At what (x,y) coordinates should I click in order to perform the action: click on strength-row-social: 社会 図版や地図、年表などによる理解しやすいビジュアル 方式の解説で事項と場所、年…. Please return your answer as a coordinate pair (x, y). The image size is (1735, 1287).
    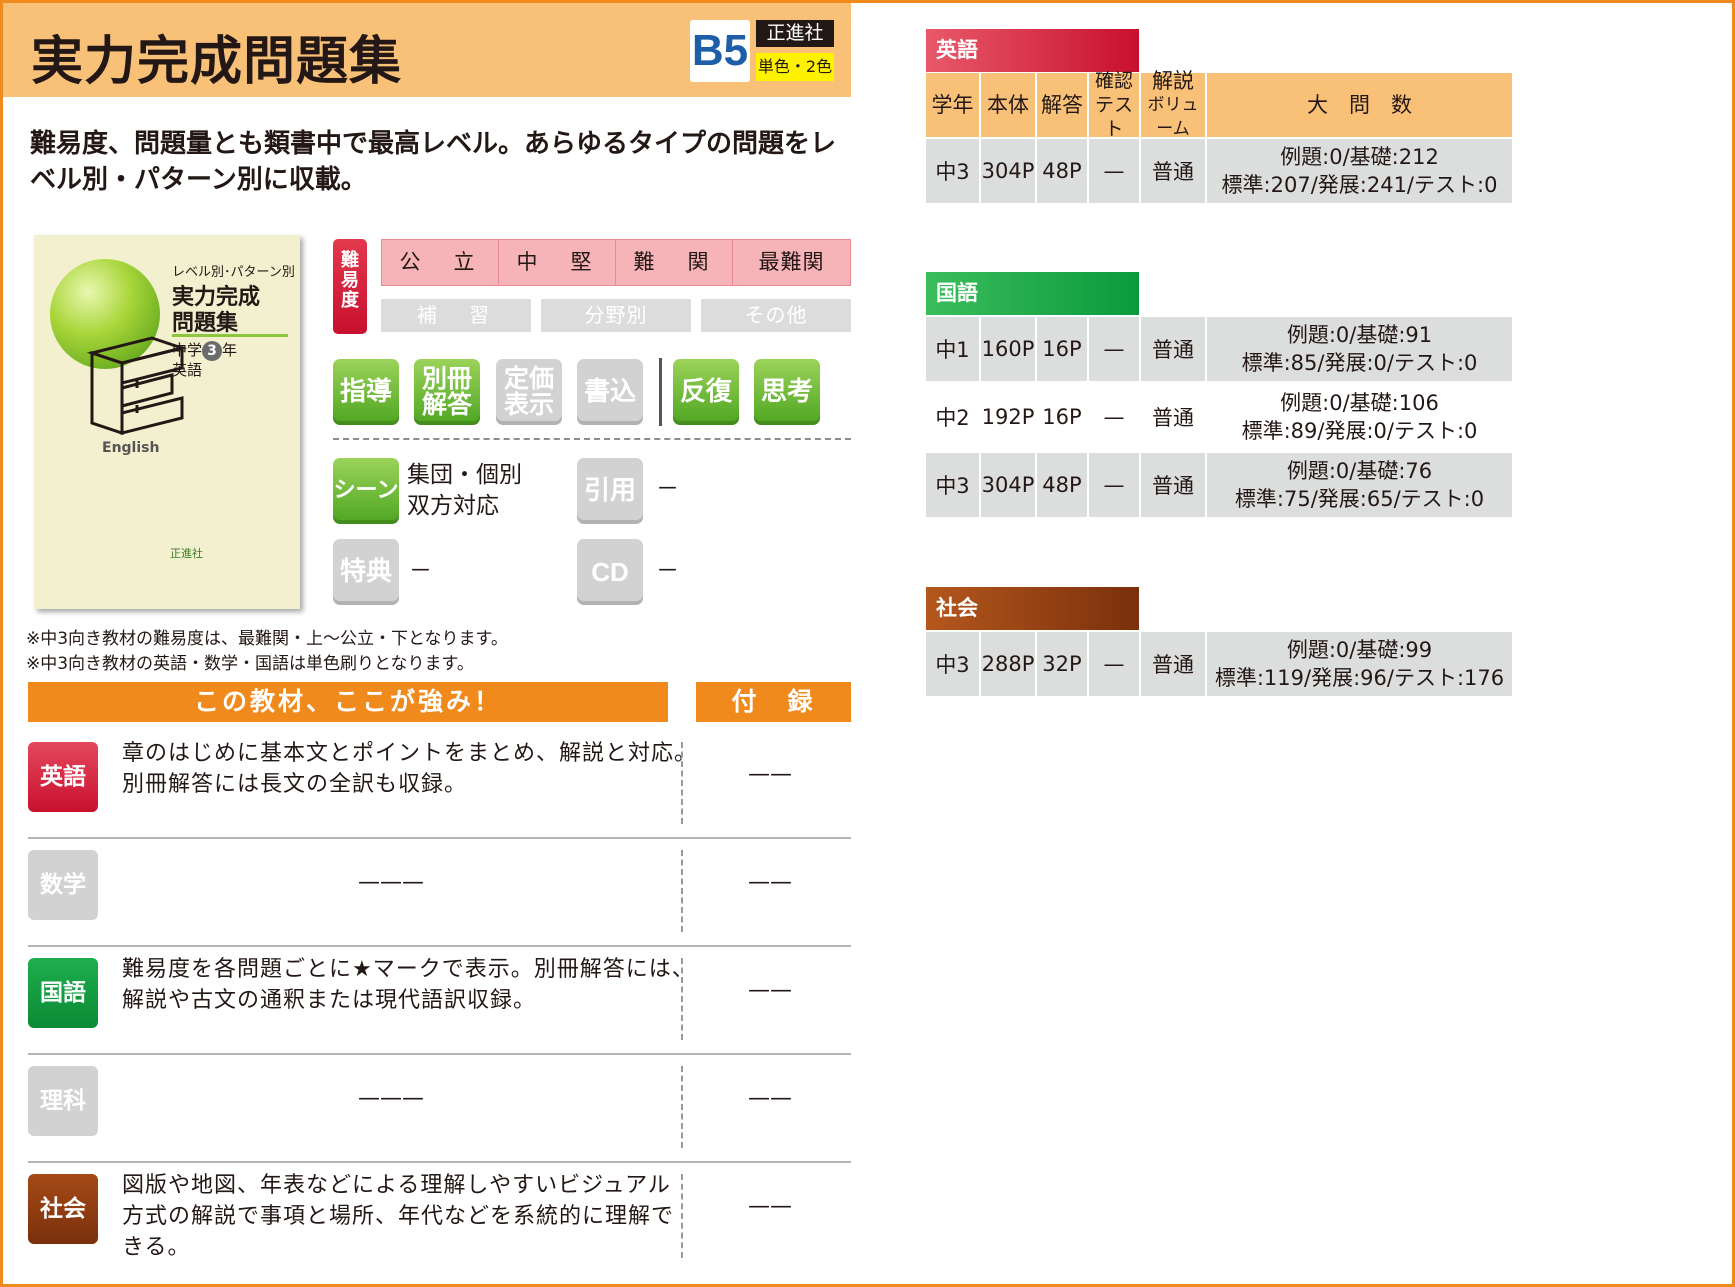
    Looking at the image, I should click on (439, 1223).